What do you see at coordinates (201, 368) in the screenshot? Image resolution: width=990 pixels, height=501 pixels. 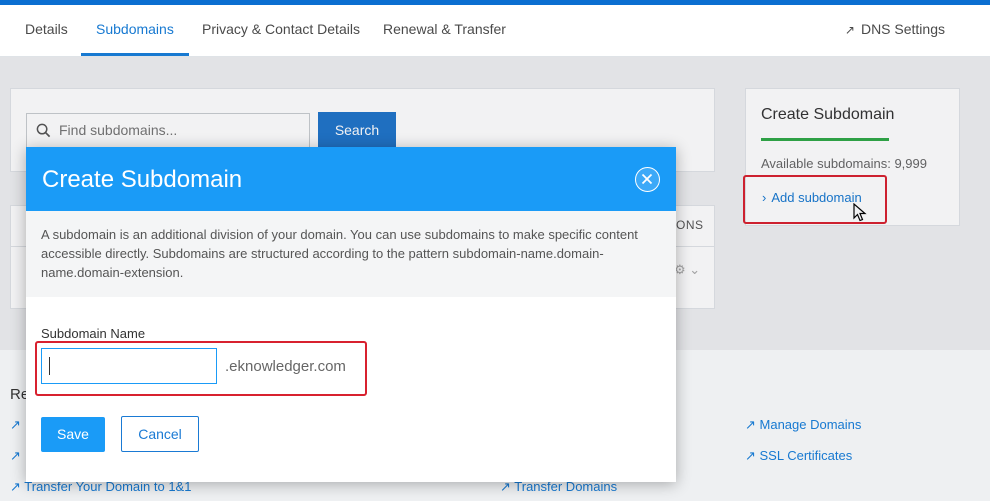 I see `highlight-box-input` at bounding box center [201, 368].